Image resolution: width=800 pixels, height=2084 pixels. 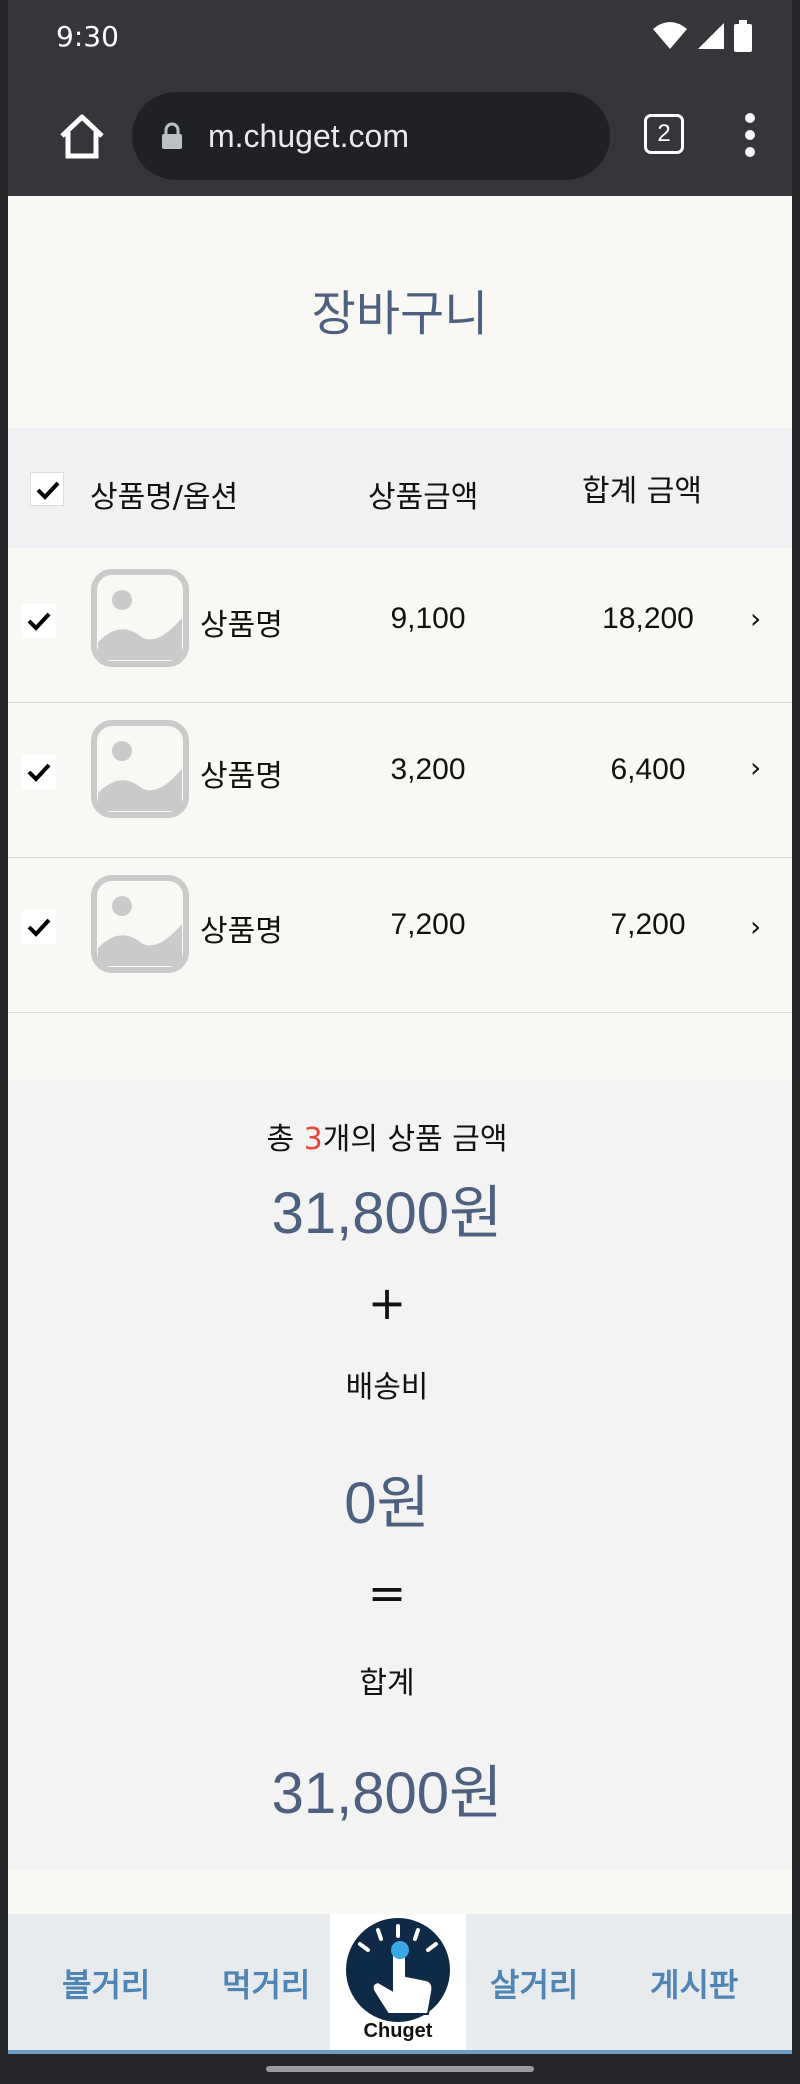 I want to click on header-name-option: 상품명/옵션, so click(x=164, y=497).